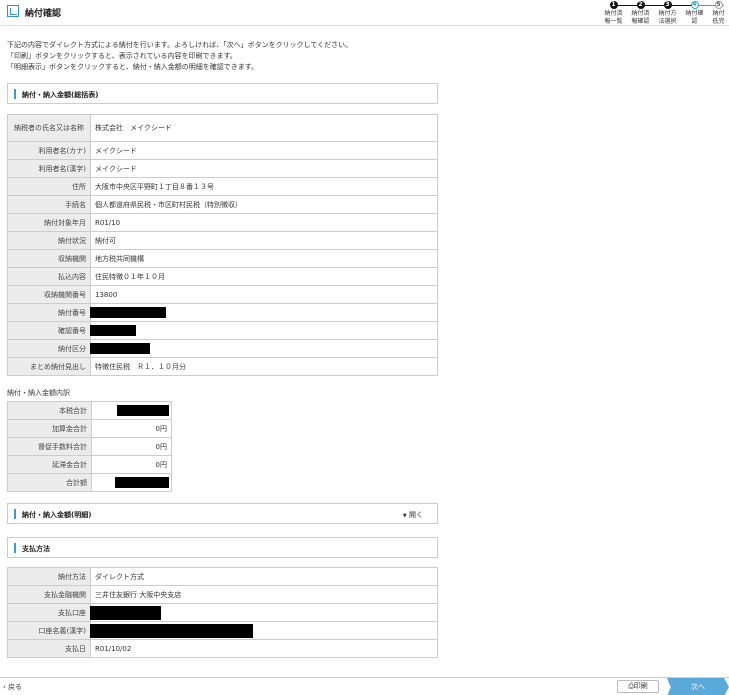  I want to click on row-label: まとめ納付見出し, so click(49, 366).